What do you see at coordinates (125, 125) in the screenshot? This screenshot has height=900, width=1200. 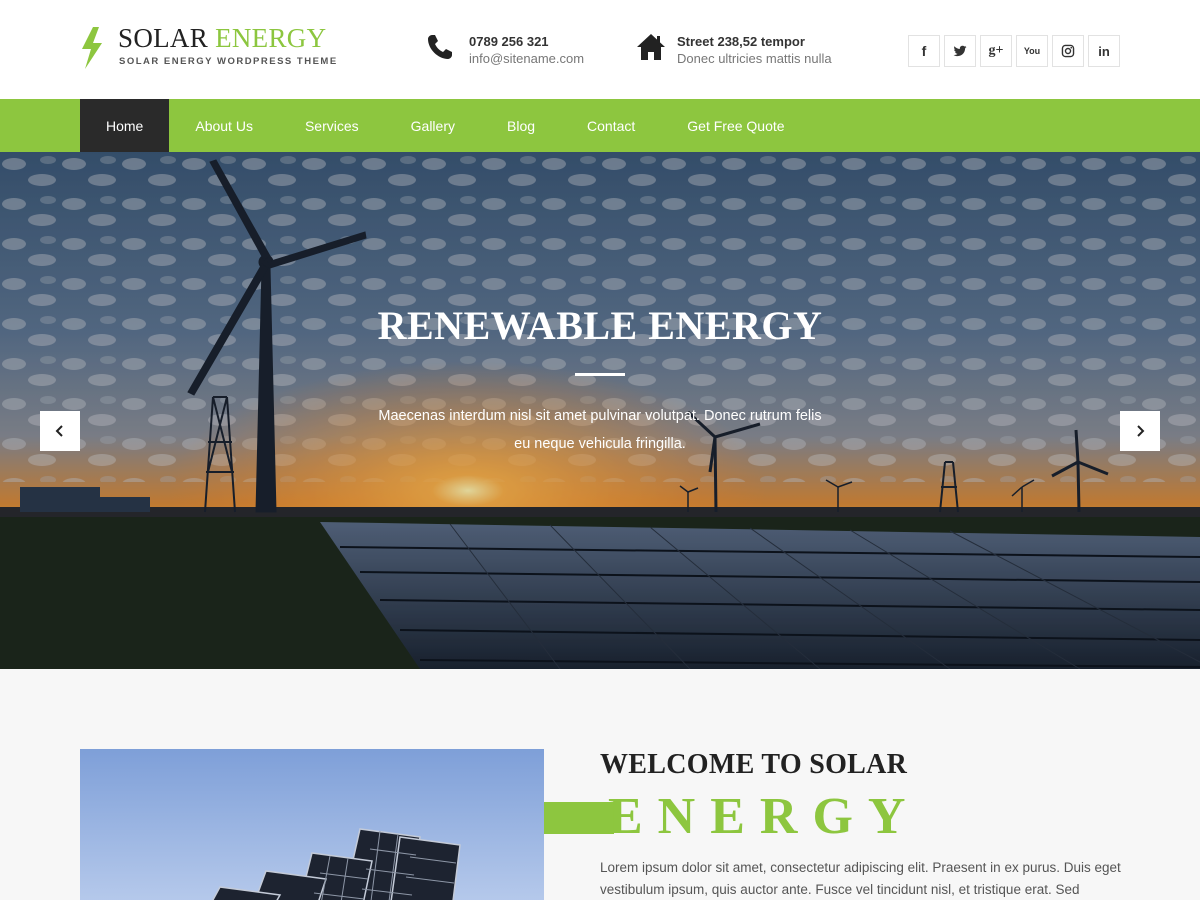 I see `nav-item-home: Home` at bounding box center [125, 125].